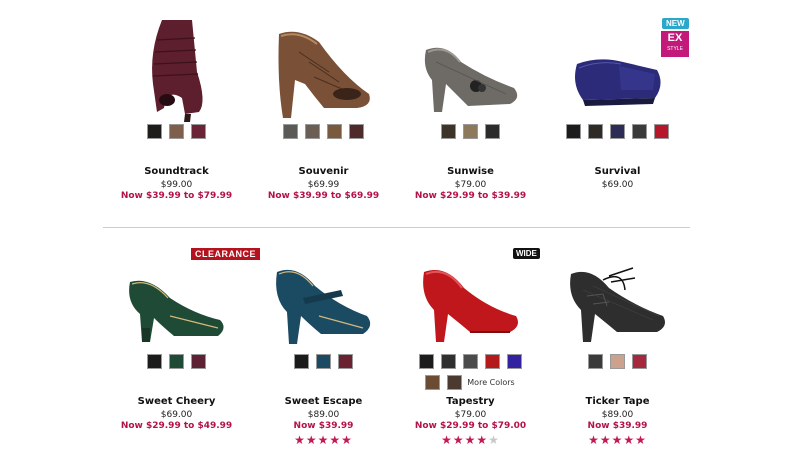 The height and width of the screenshot is (450, 800). What do you see at coordinates (618, 79) in the screenshot?
I see `shoe-image-survival` at bounding box center [618, 79].